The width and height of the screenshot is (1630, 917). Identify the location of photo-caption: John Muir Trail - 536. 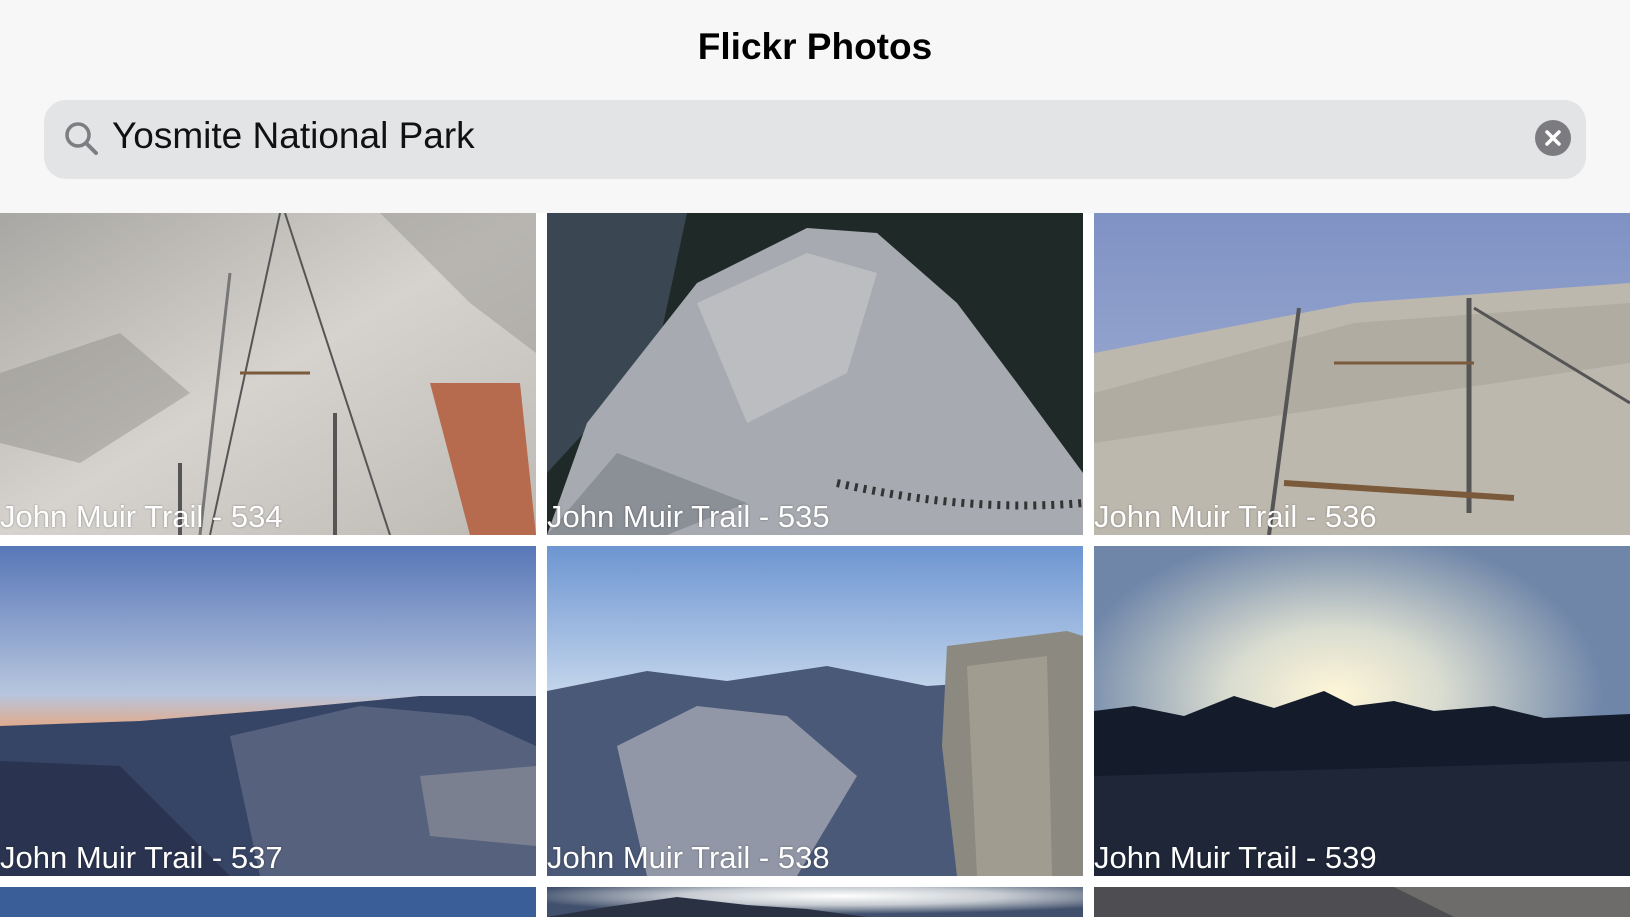
(1235, 516).